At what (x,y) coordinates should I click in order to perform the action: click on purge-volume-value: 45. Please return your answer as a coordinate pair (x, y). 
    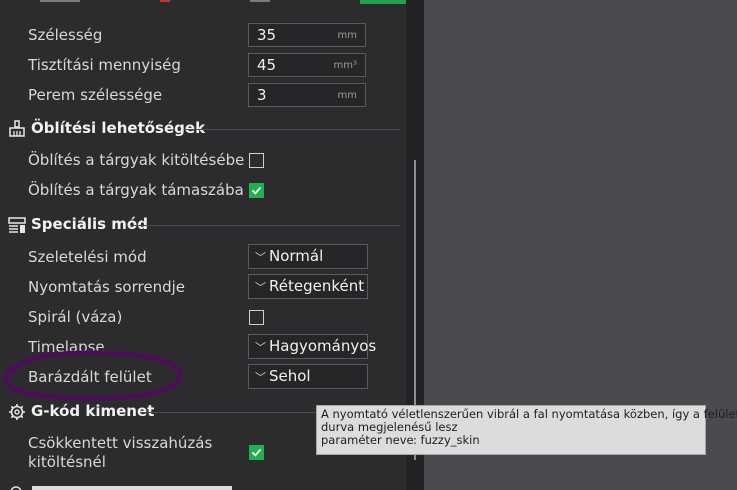
    Looking at the image, I should click on (267, 65).